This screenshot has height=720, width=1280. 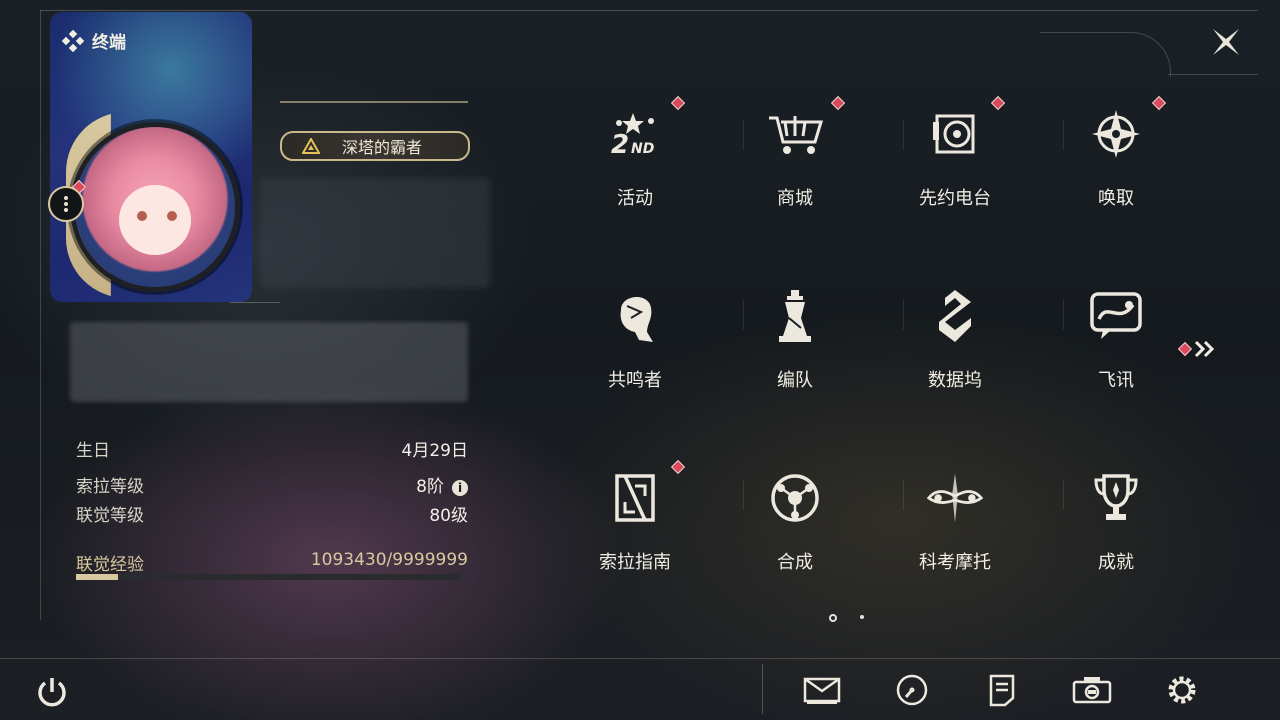 I want to click on bottom-separator, so click(x=762, y=689).